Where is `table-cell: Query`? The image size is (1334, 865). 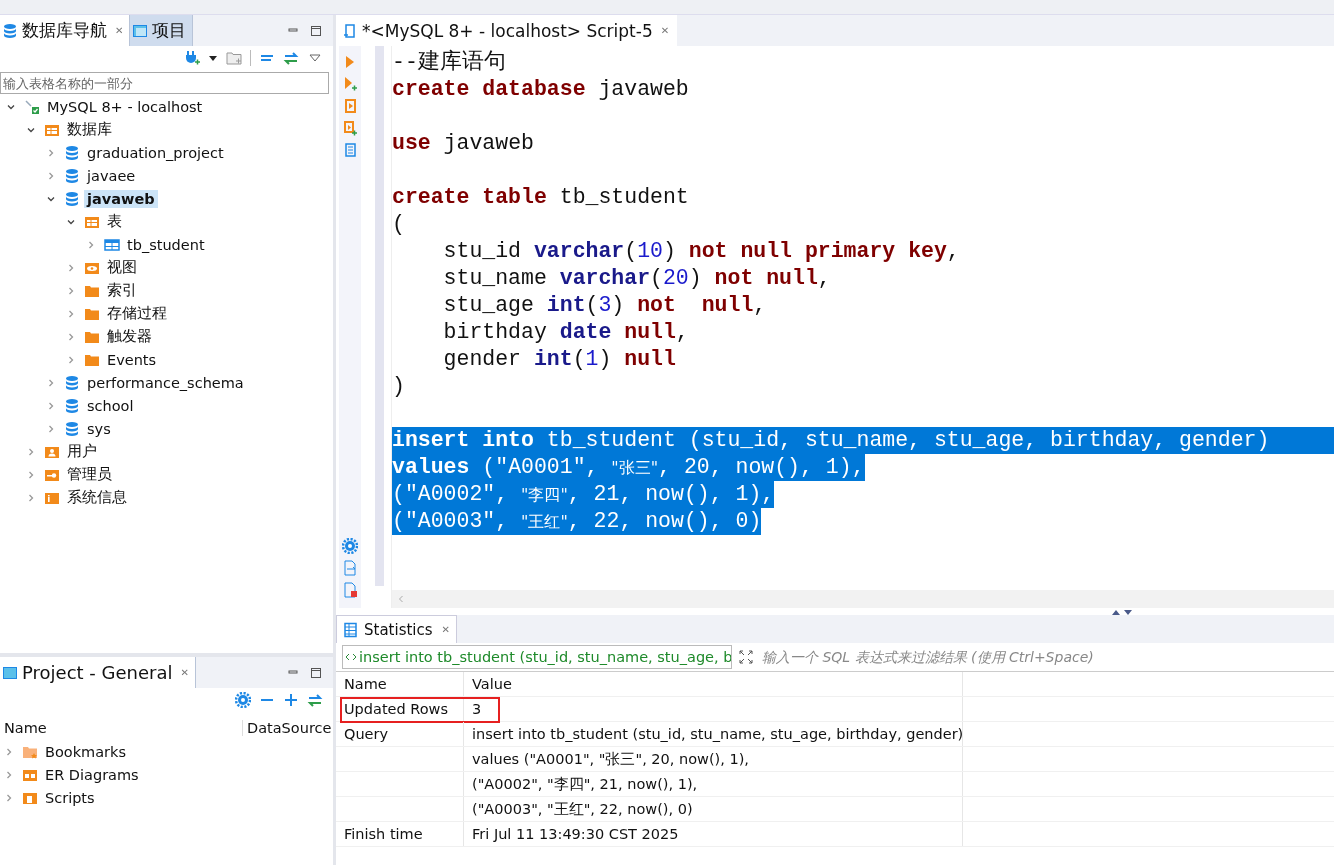 table-cell: Query is located at coordinates (366, 734).